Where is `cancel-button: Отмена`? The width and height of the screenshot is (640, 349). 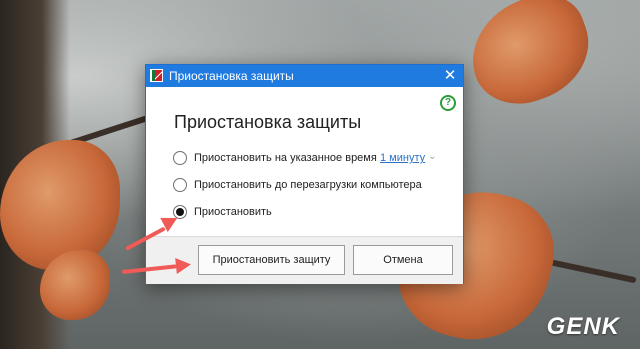
cancel-button: Отмена is located at coordinates (403, 260).